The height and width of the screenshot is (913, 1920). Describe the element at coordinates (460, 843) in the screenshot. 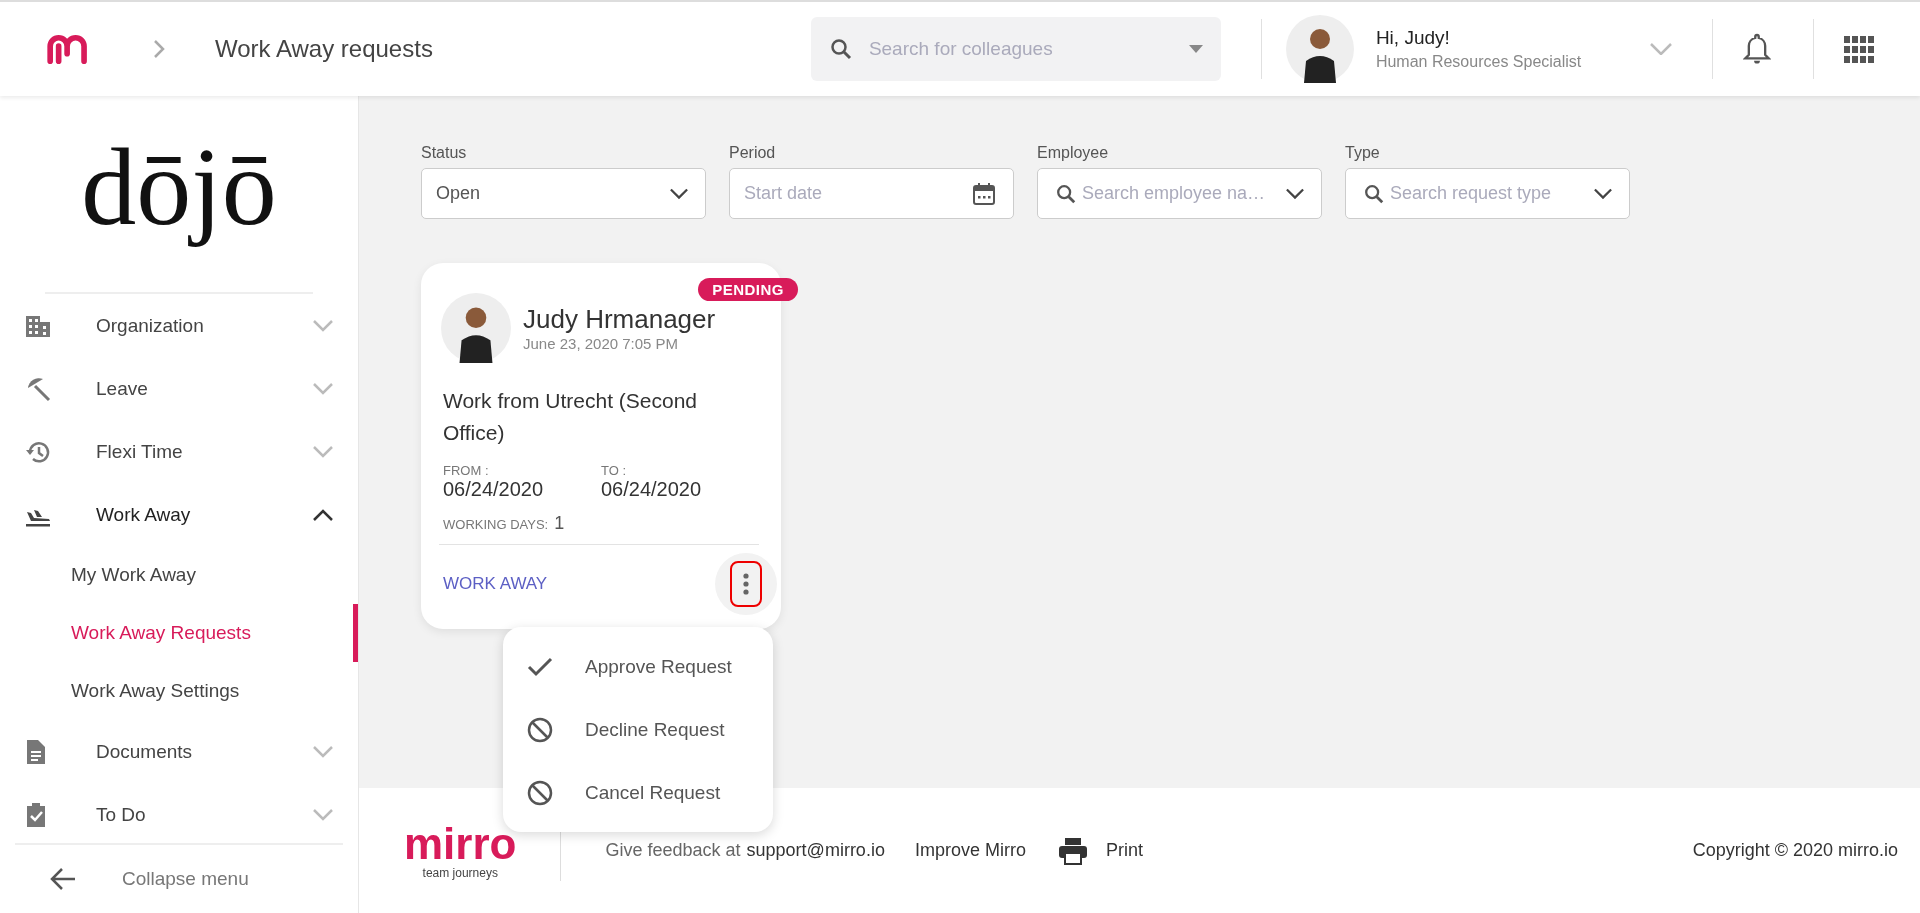

I see `mirro-logo: mirro` at that location.